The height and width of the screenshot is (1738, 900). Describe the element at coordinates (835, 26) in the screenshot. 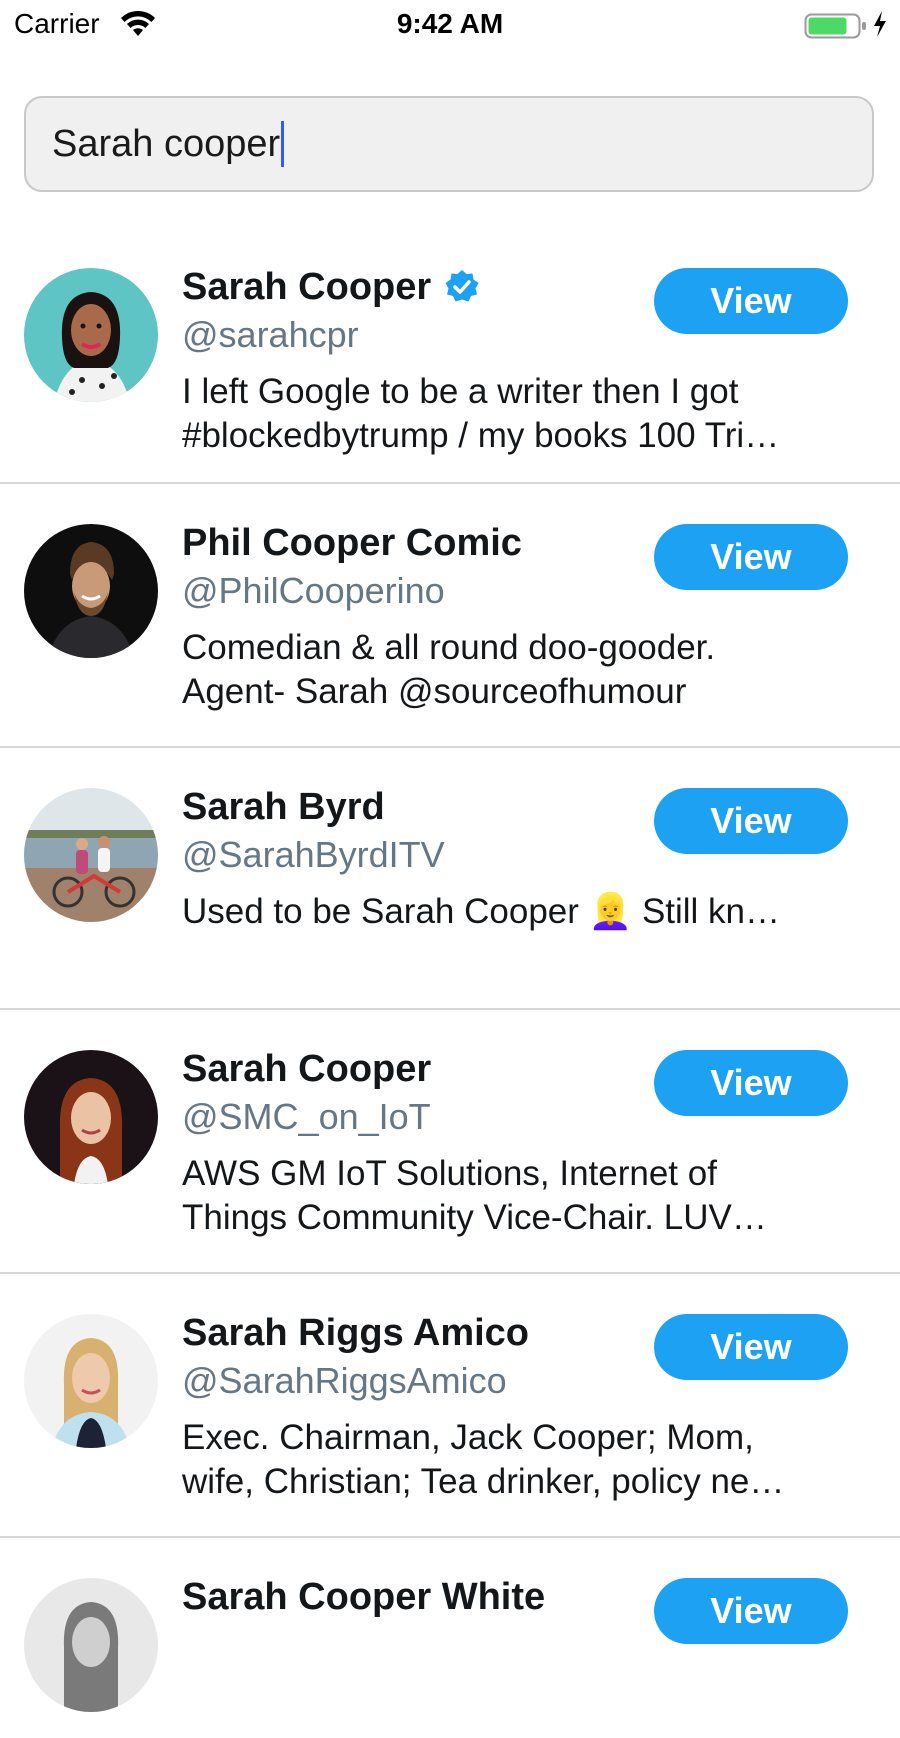

I see `battery-icon` at that location.